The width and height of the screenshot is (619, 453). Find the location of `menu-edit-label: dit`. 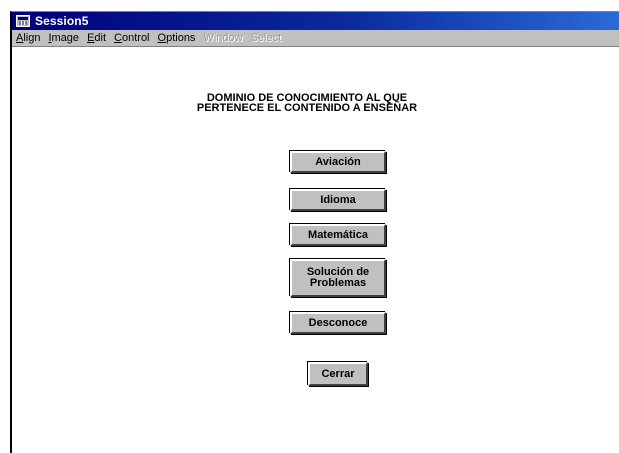

menu-edit-label: dit is located at coordinates (100, 38).